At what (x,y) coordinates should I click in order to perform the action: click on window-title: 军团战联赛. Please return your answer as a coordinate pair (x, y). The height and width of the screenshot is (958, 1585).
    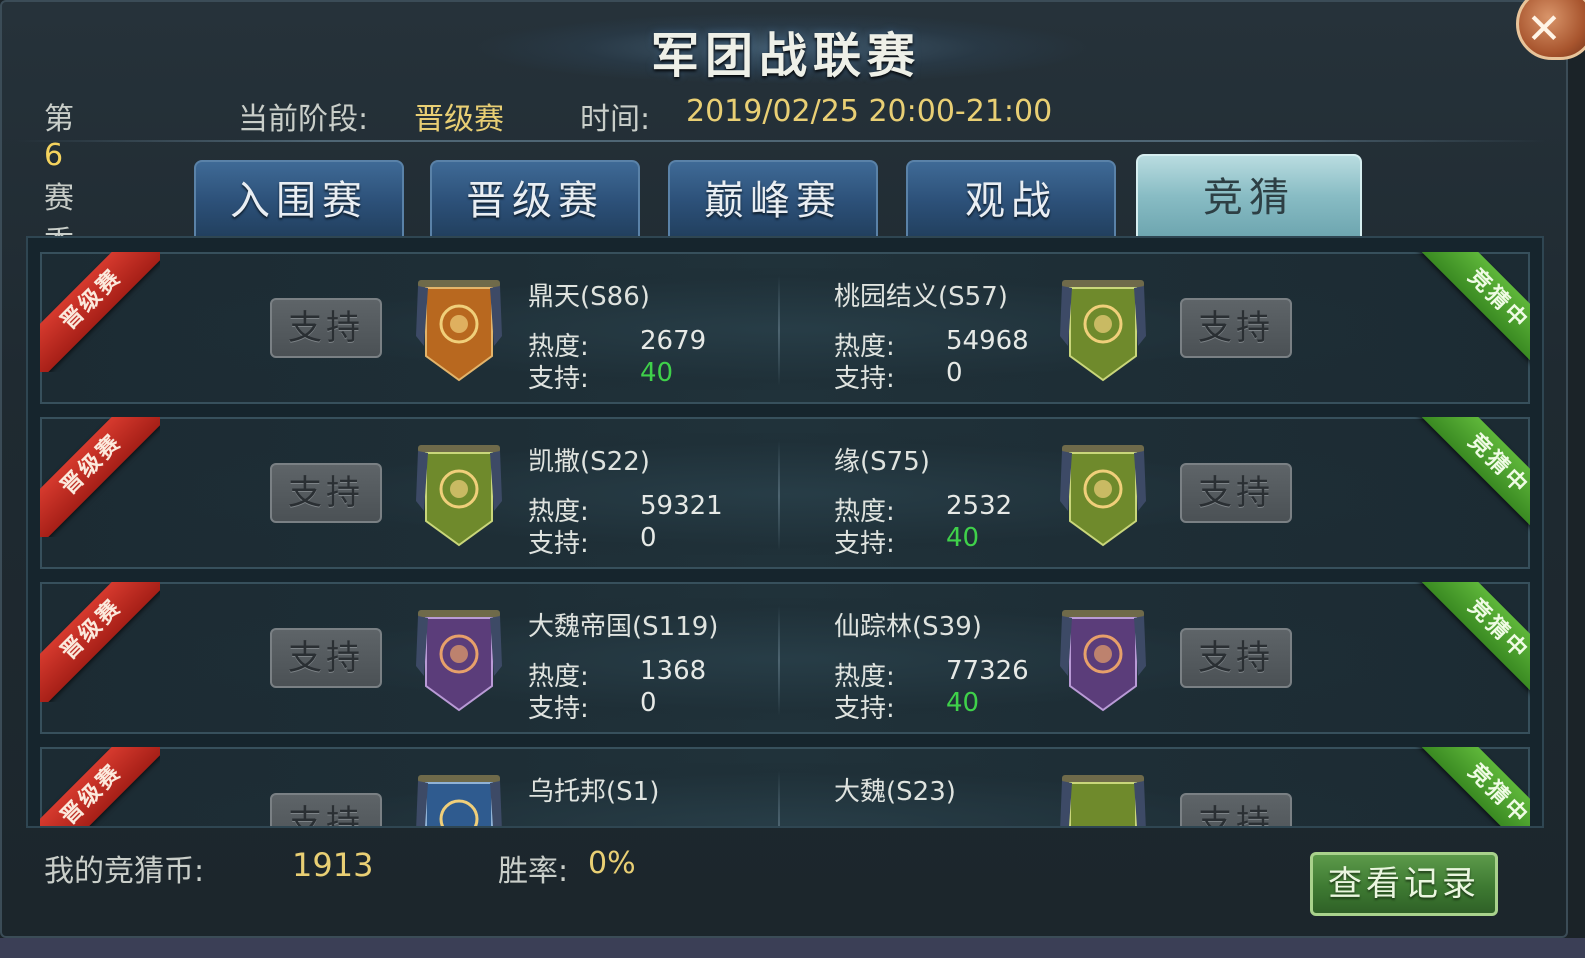
    Looking at the image, I should click on (785, 56).